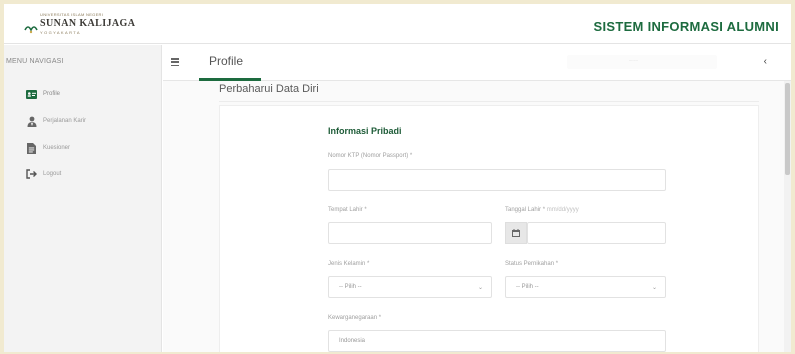 This screenshot has width=795, height=354. I want to click on jenis-kelamin-select: -- Pilih -- ⌄, so click(410, 287).